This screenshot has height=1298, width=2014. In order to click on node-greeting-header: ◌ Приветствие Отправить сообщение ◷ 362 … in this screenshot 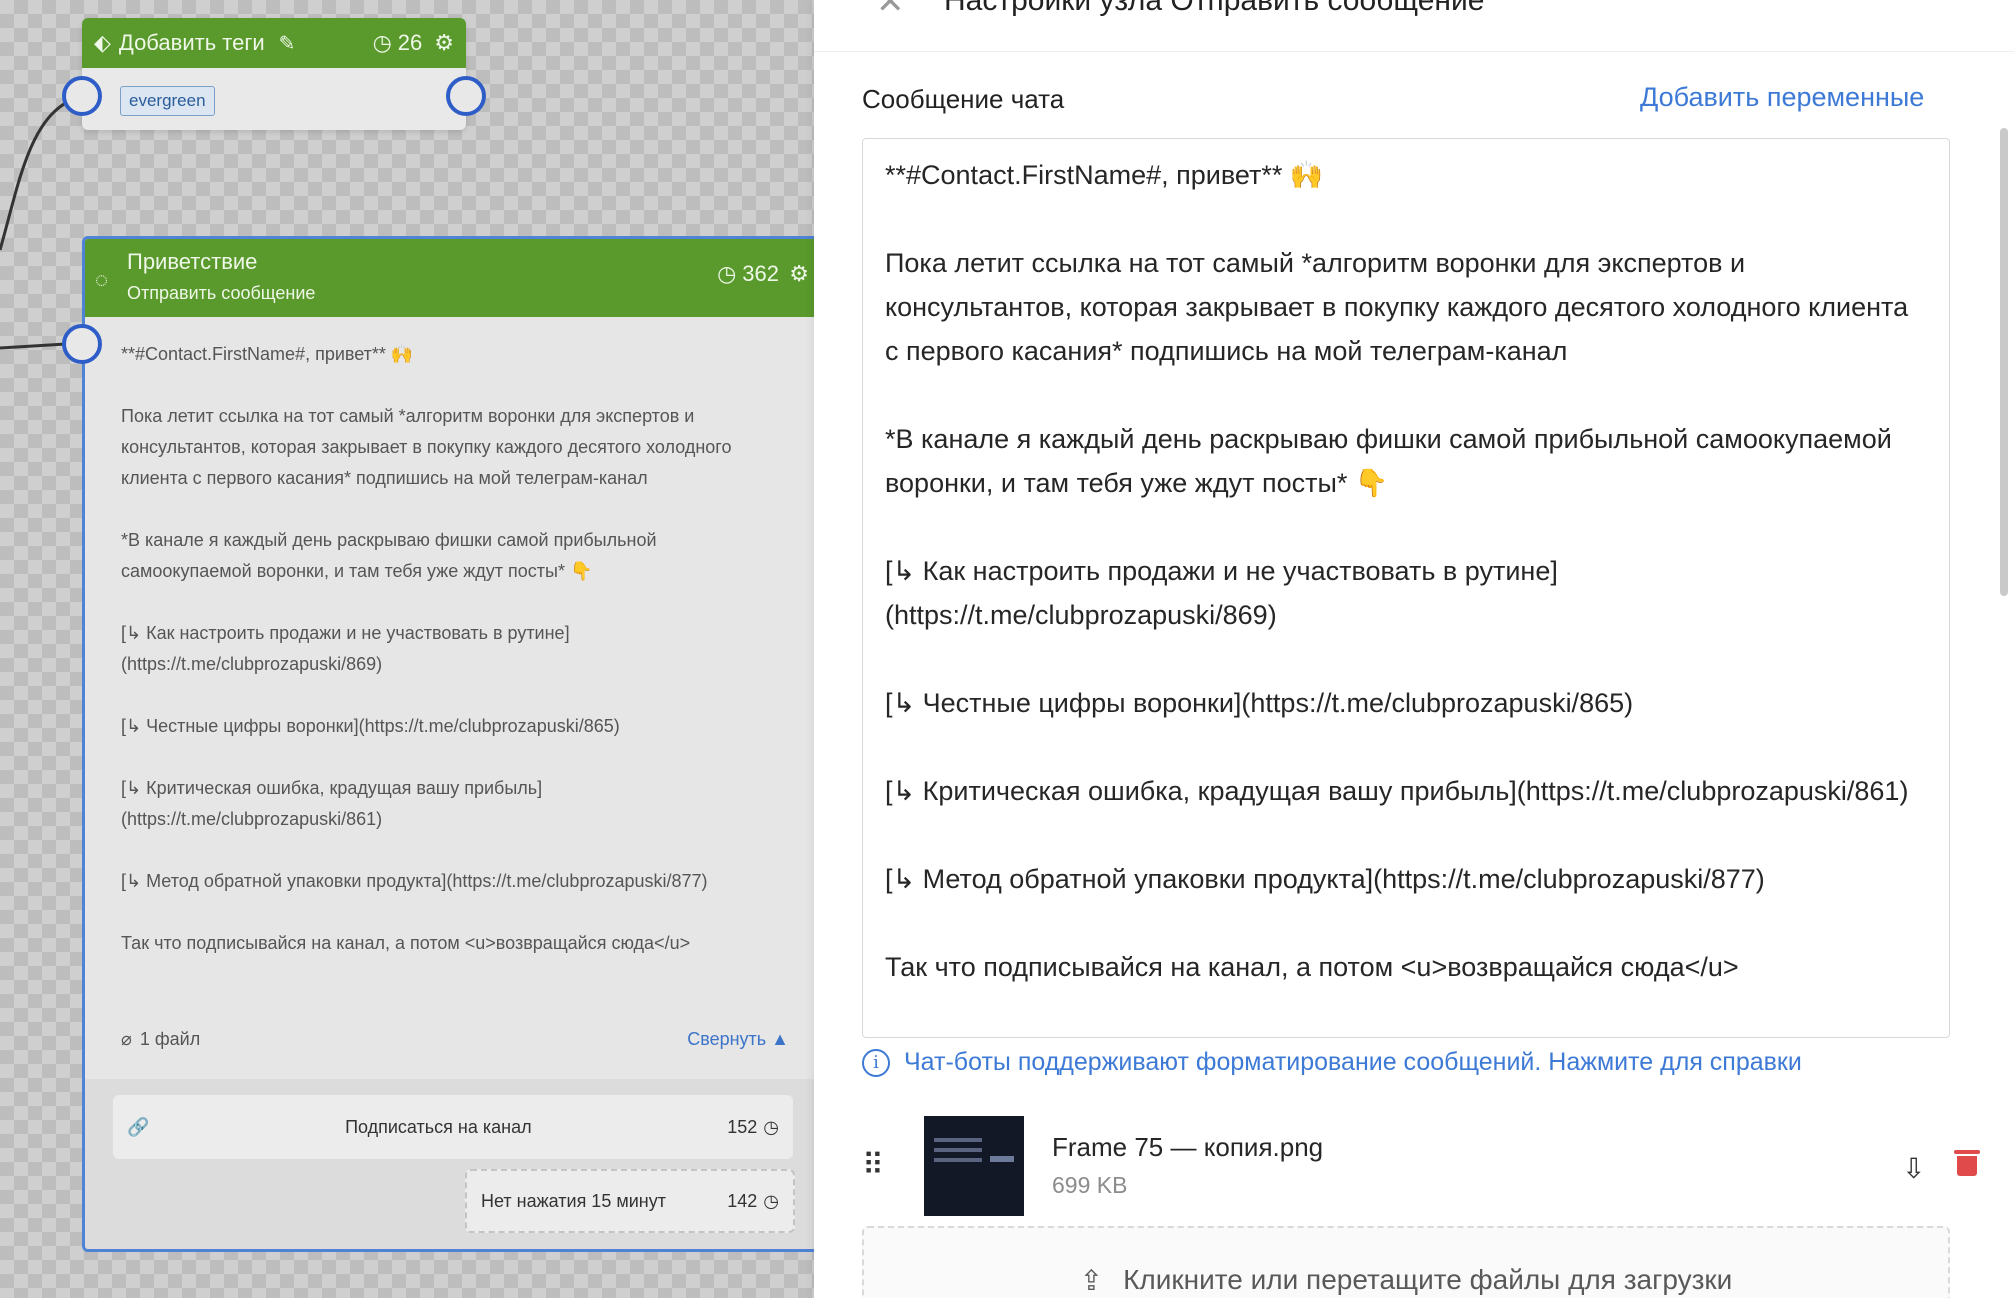, I will do `click(449, 278)`.